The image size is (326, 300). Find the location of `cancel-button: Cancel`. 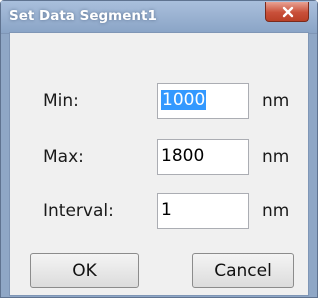

cancel-button: Cancel is located at coordinates (243, 270).